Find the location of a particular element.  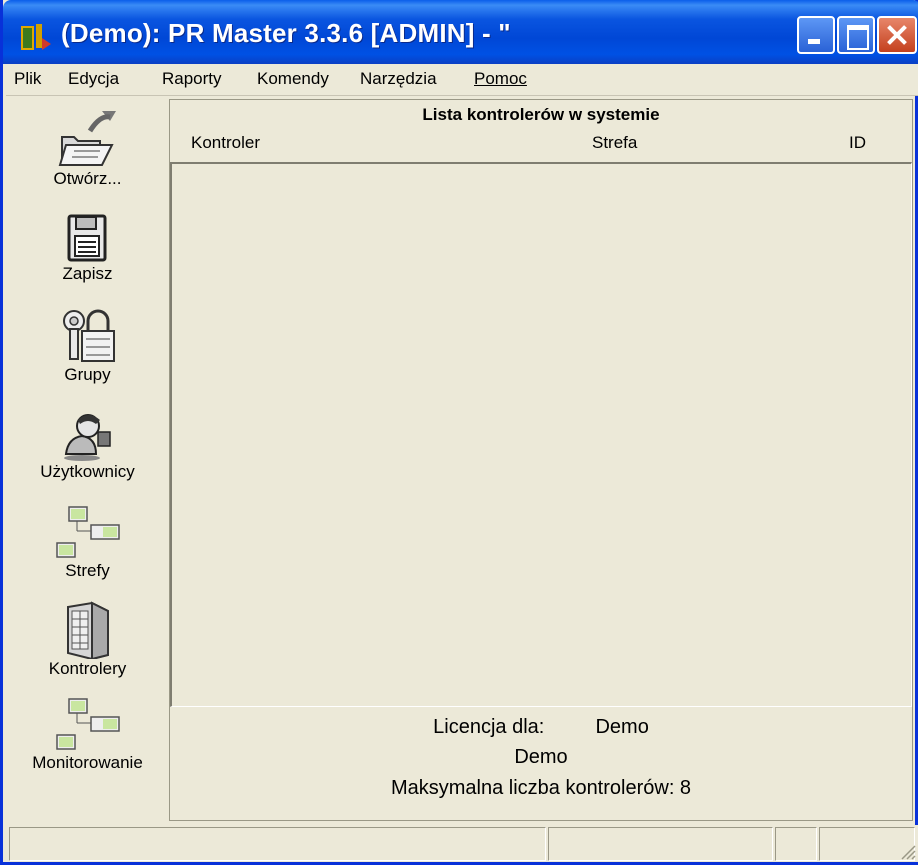

menu-komendy: Komendy is located at coordinates (293, 79).